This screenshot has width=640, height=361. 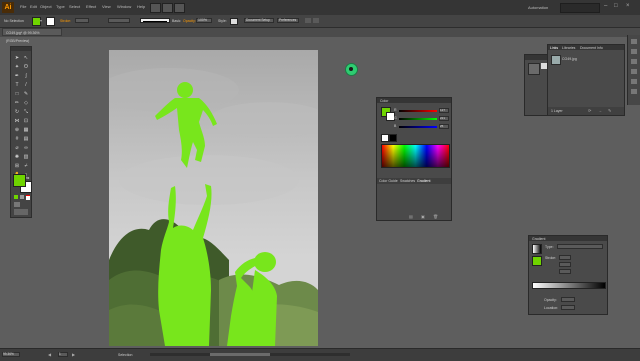 I want to click on channel-r-value: 127, so click(x=444, y=110).